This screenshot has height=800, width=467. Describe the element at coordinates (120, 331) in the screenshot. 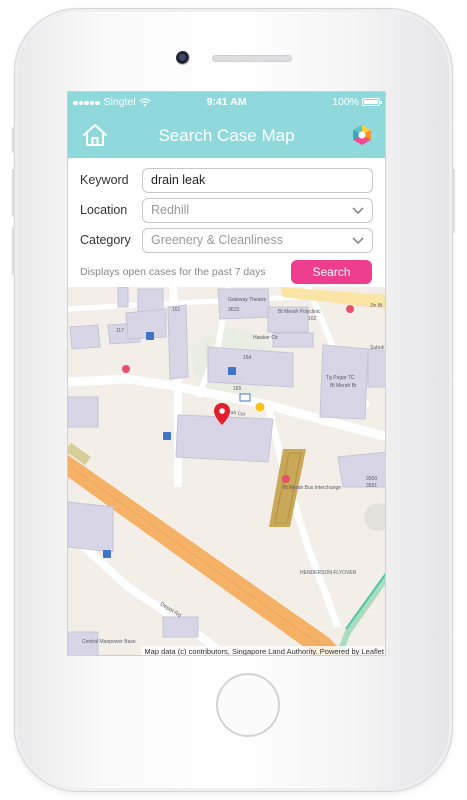

I see `label-117: 117` at that location.